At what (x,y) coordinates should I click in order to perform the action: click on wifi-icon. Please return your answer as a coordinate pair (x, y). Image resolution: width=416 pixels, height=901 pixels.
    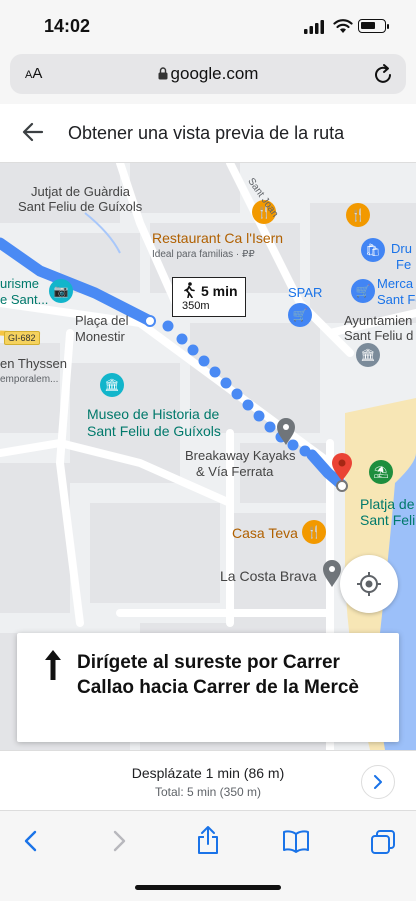
    Looking at the image, I should click on (343, 26).